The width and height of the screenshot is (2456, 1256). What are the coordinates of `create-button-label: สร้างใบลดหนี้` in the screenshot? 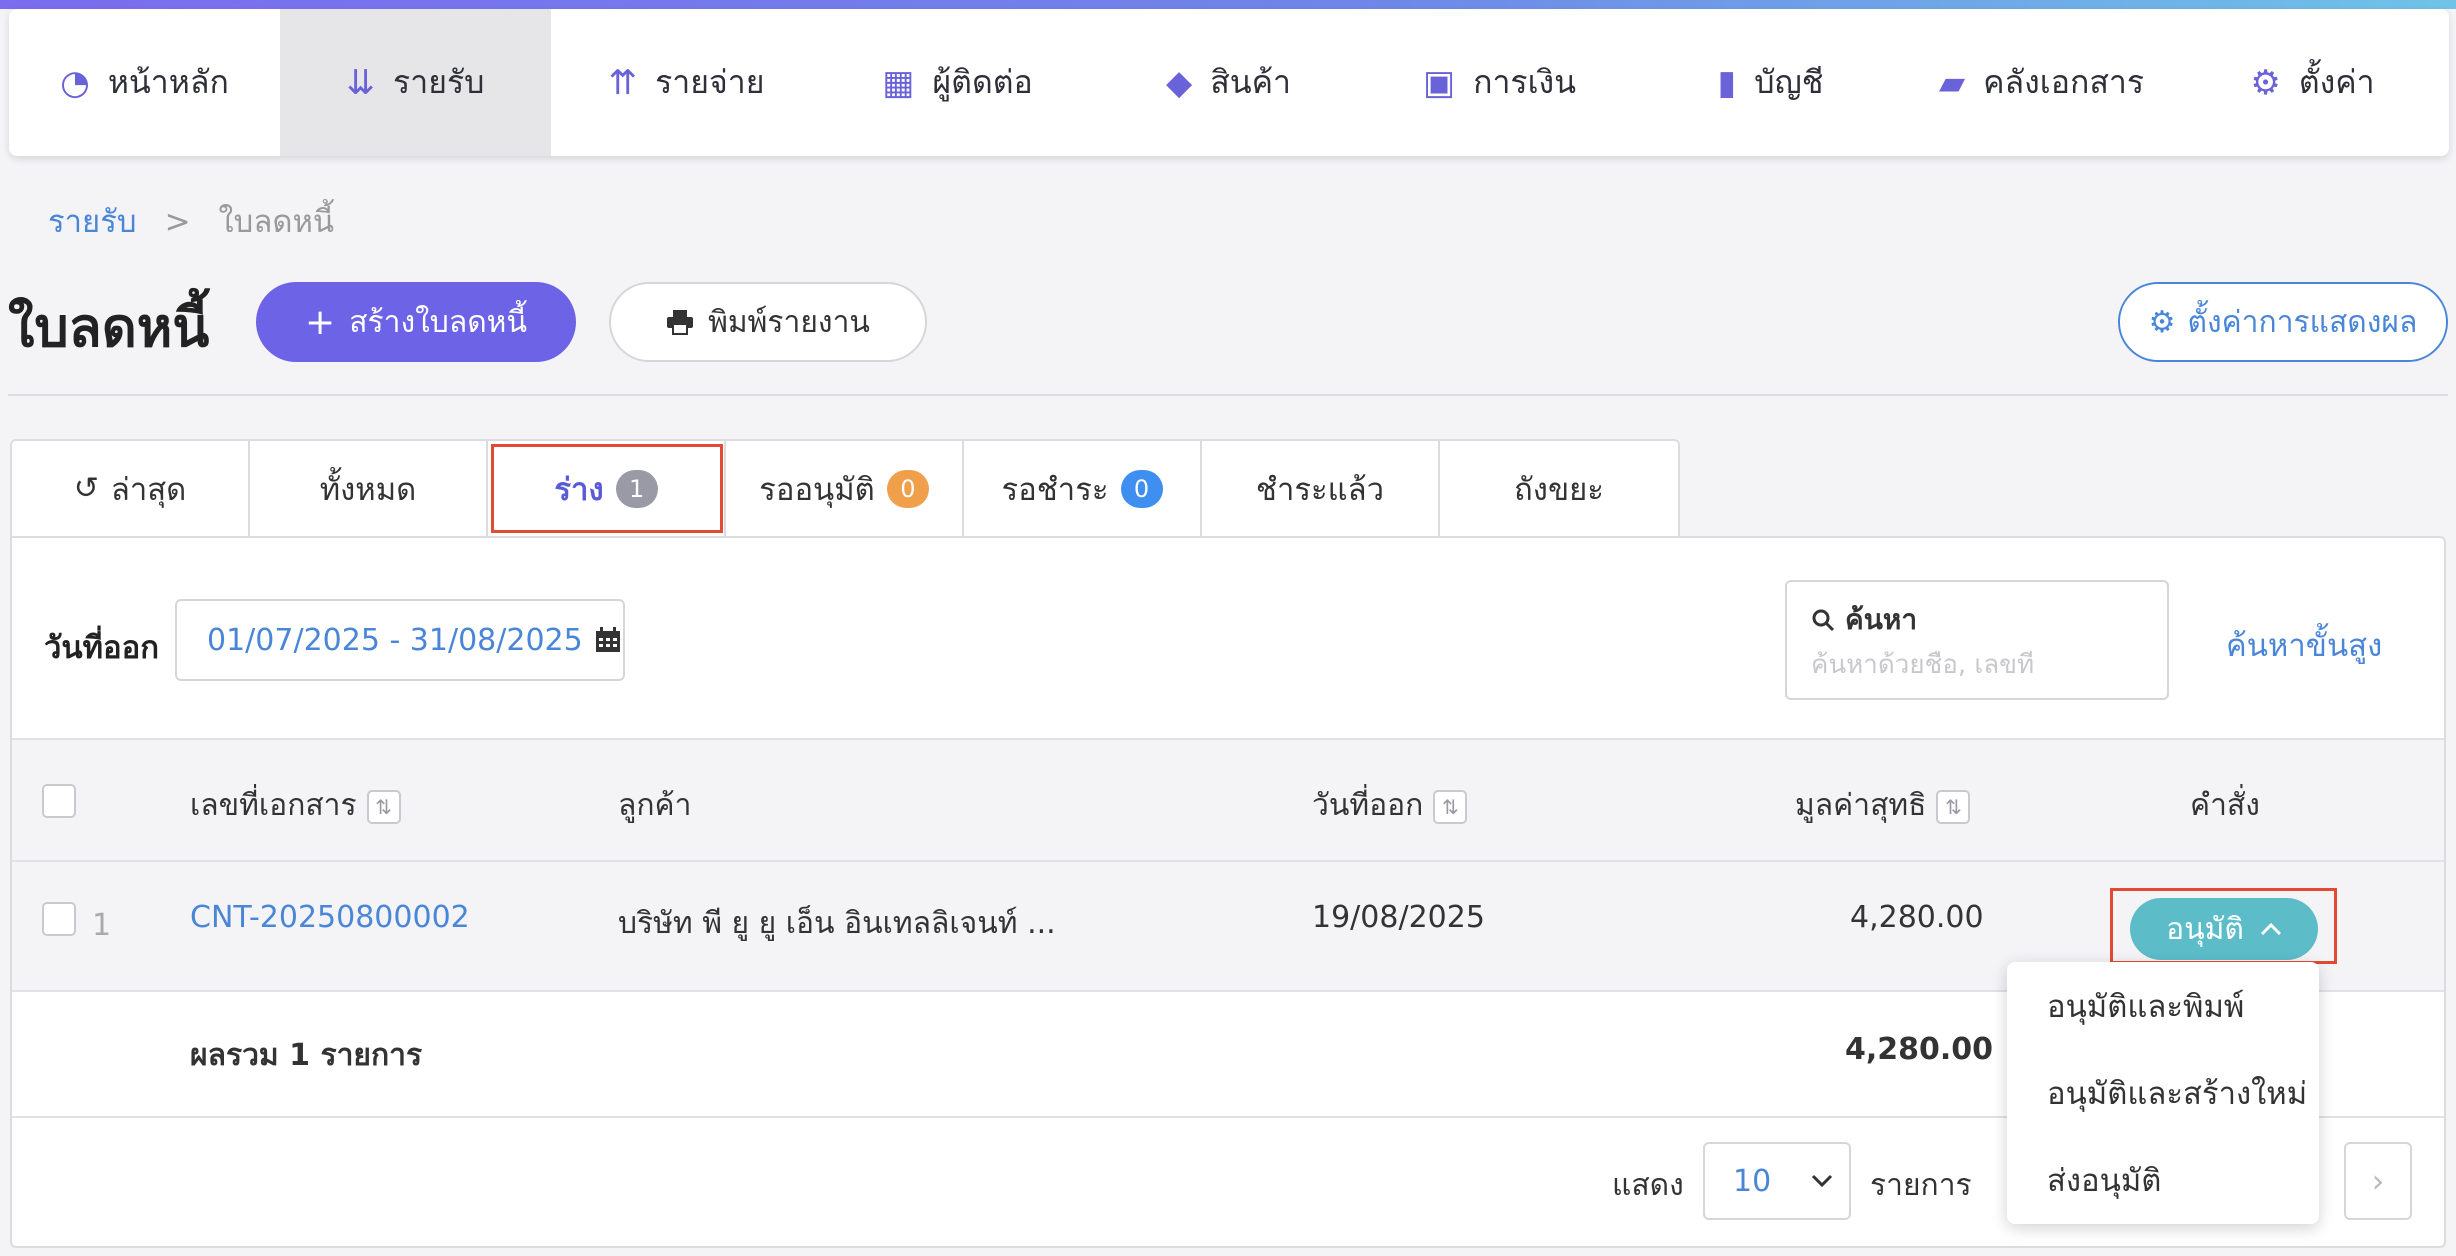 It's located at (438, 322).